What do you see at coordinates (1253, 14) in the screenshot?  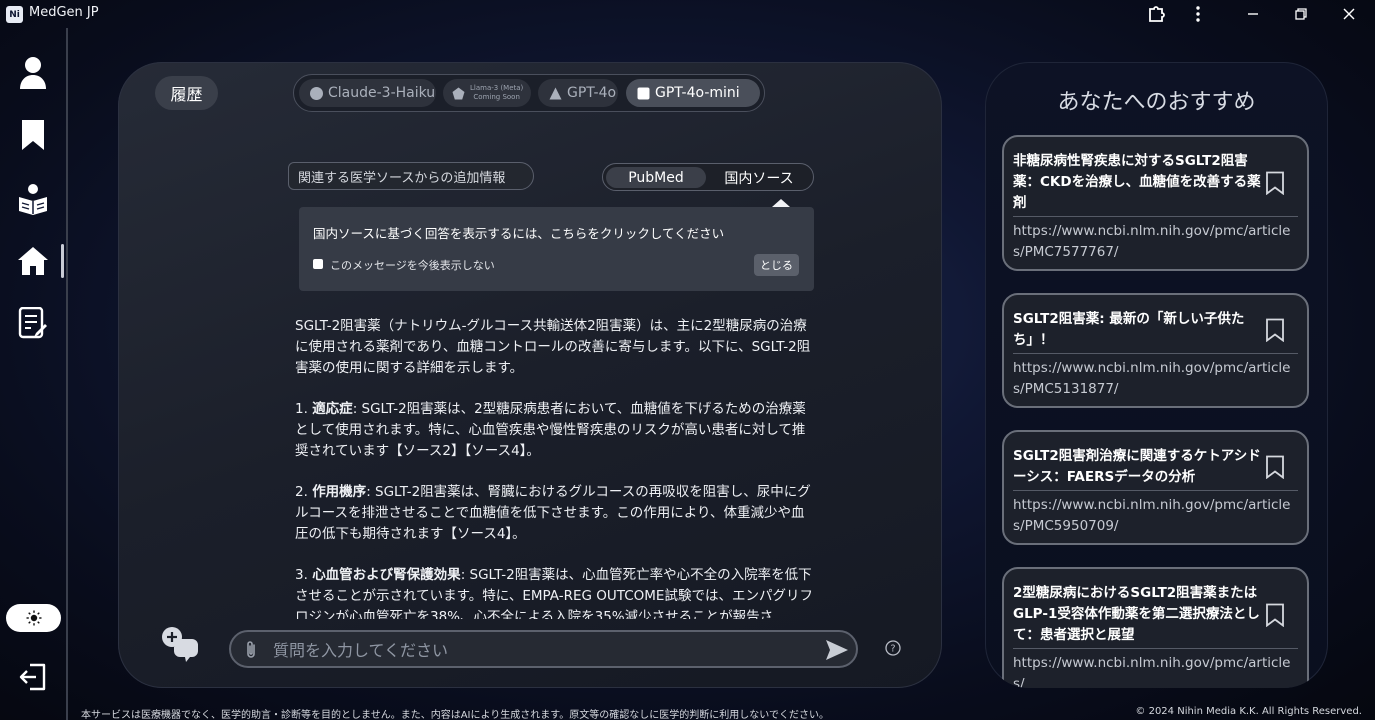 I see `minimize-icon` at bounding box center [1253, 14].